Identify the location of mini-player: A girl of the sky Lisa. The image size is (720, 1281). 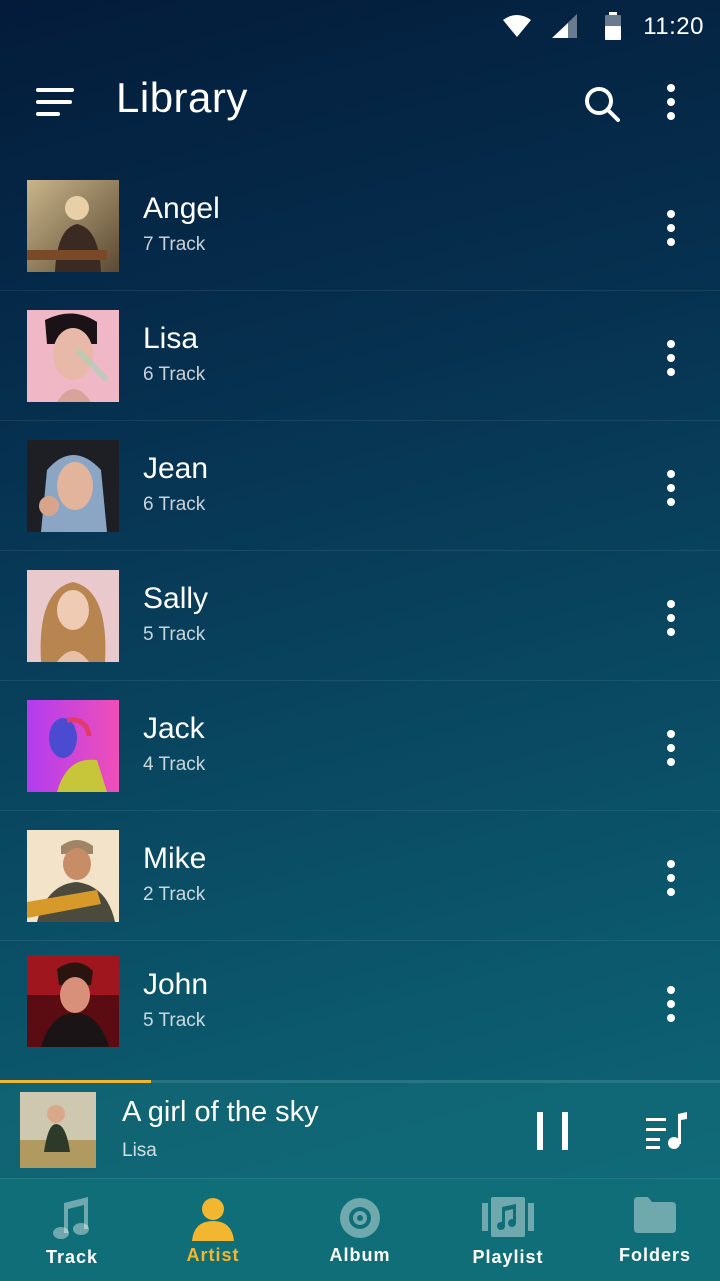
(360, 1129).